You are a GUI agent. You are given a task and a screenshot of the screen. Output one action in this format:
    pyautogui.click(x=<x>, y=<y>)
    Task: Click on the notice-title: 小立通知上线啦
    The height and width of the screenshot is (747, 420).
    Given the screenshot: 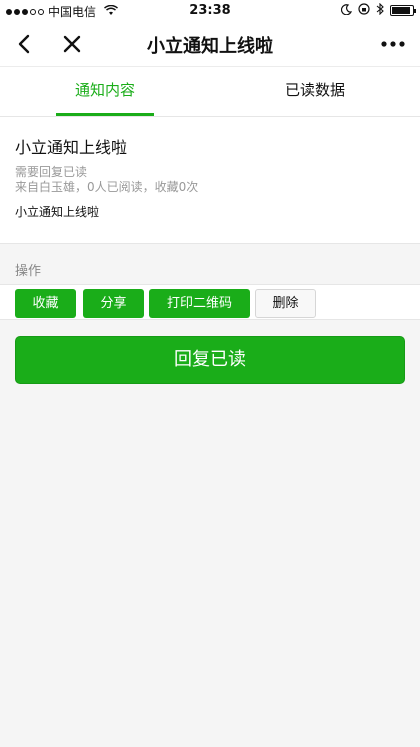 What is the action you would take?
    pyautogui.click(x=71, y=147)
    